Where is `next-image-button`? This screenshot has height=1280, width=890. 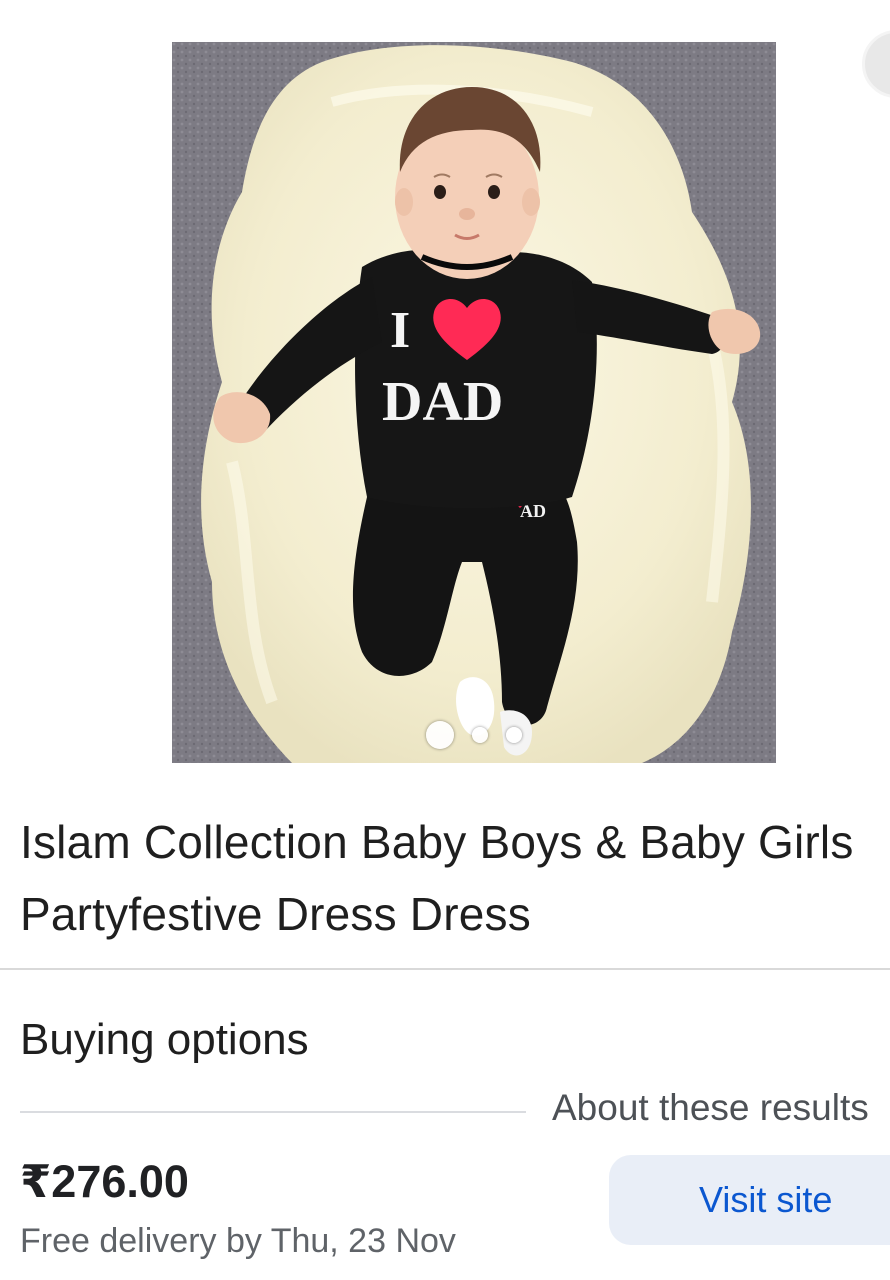 next-image-button is located at coordinates (876, 64).